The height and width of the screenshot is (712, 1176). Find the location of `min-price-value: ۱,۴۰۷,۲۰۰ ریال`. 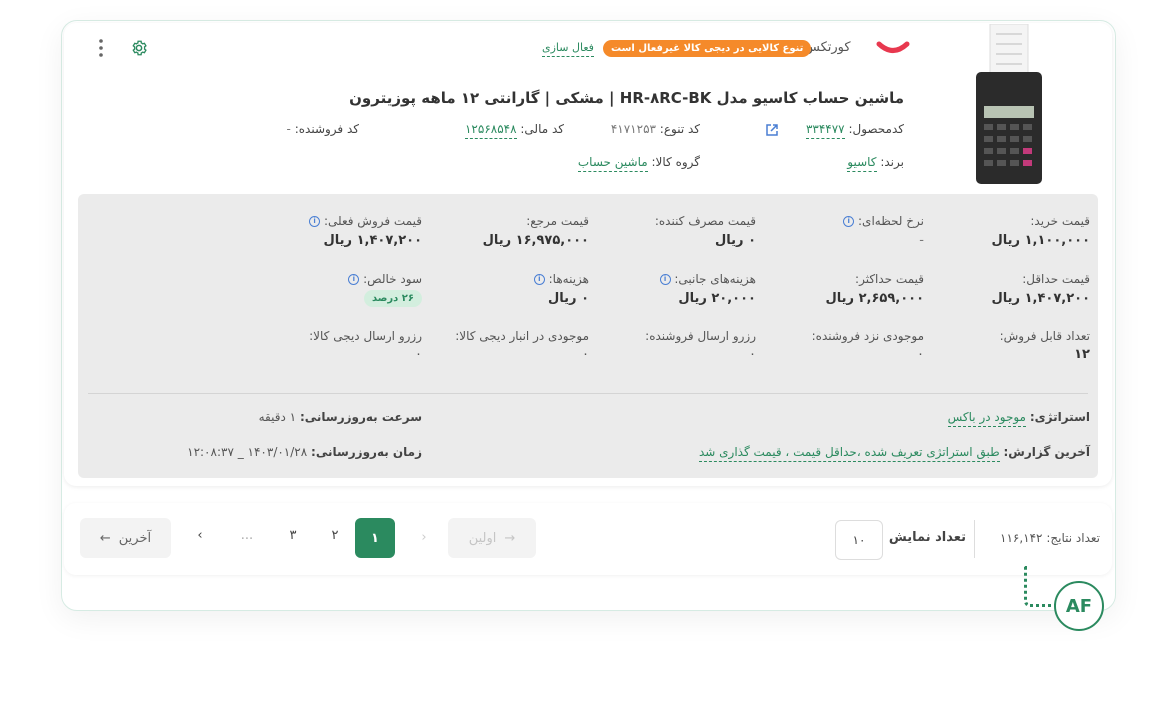

min-price-value: ۱,۴۰۷,۲۰۰ ریال is located at coordinates (1040, 298).